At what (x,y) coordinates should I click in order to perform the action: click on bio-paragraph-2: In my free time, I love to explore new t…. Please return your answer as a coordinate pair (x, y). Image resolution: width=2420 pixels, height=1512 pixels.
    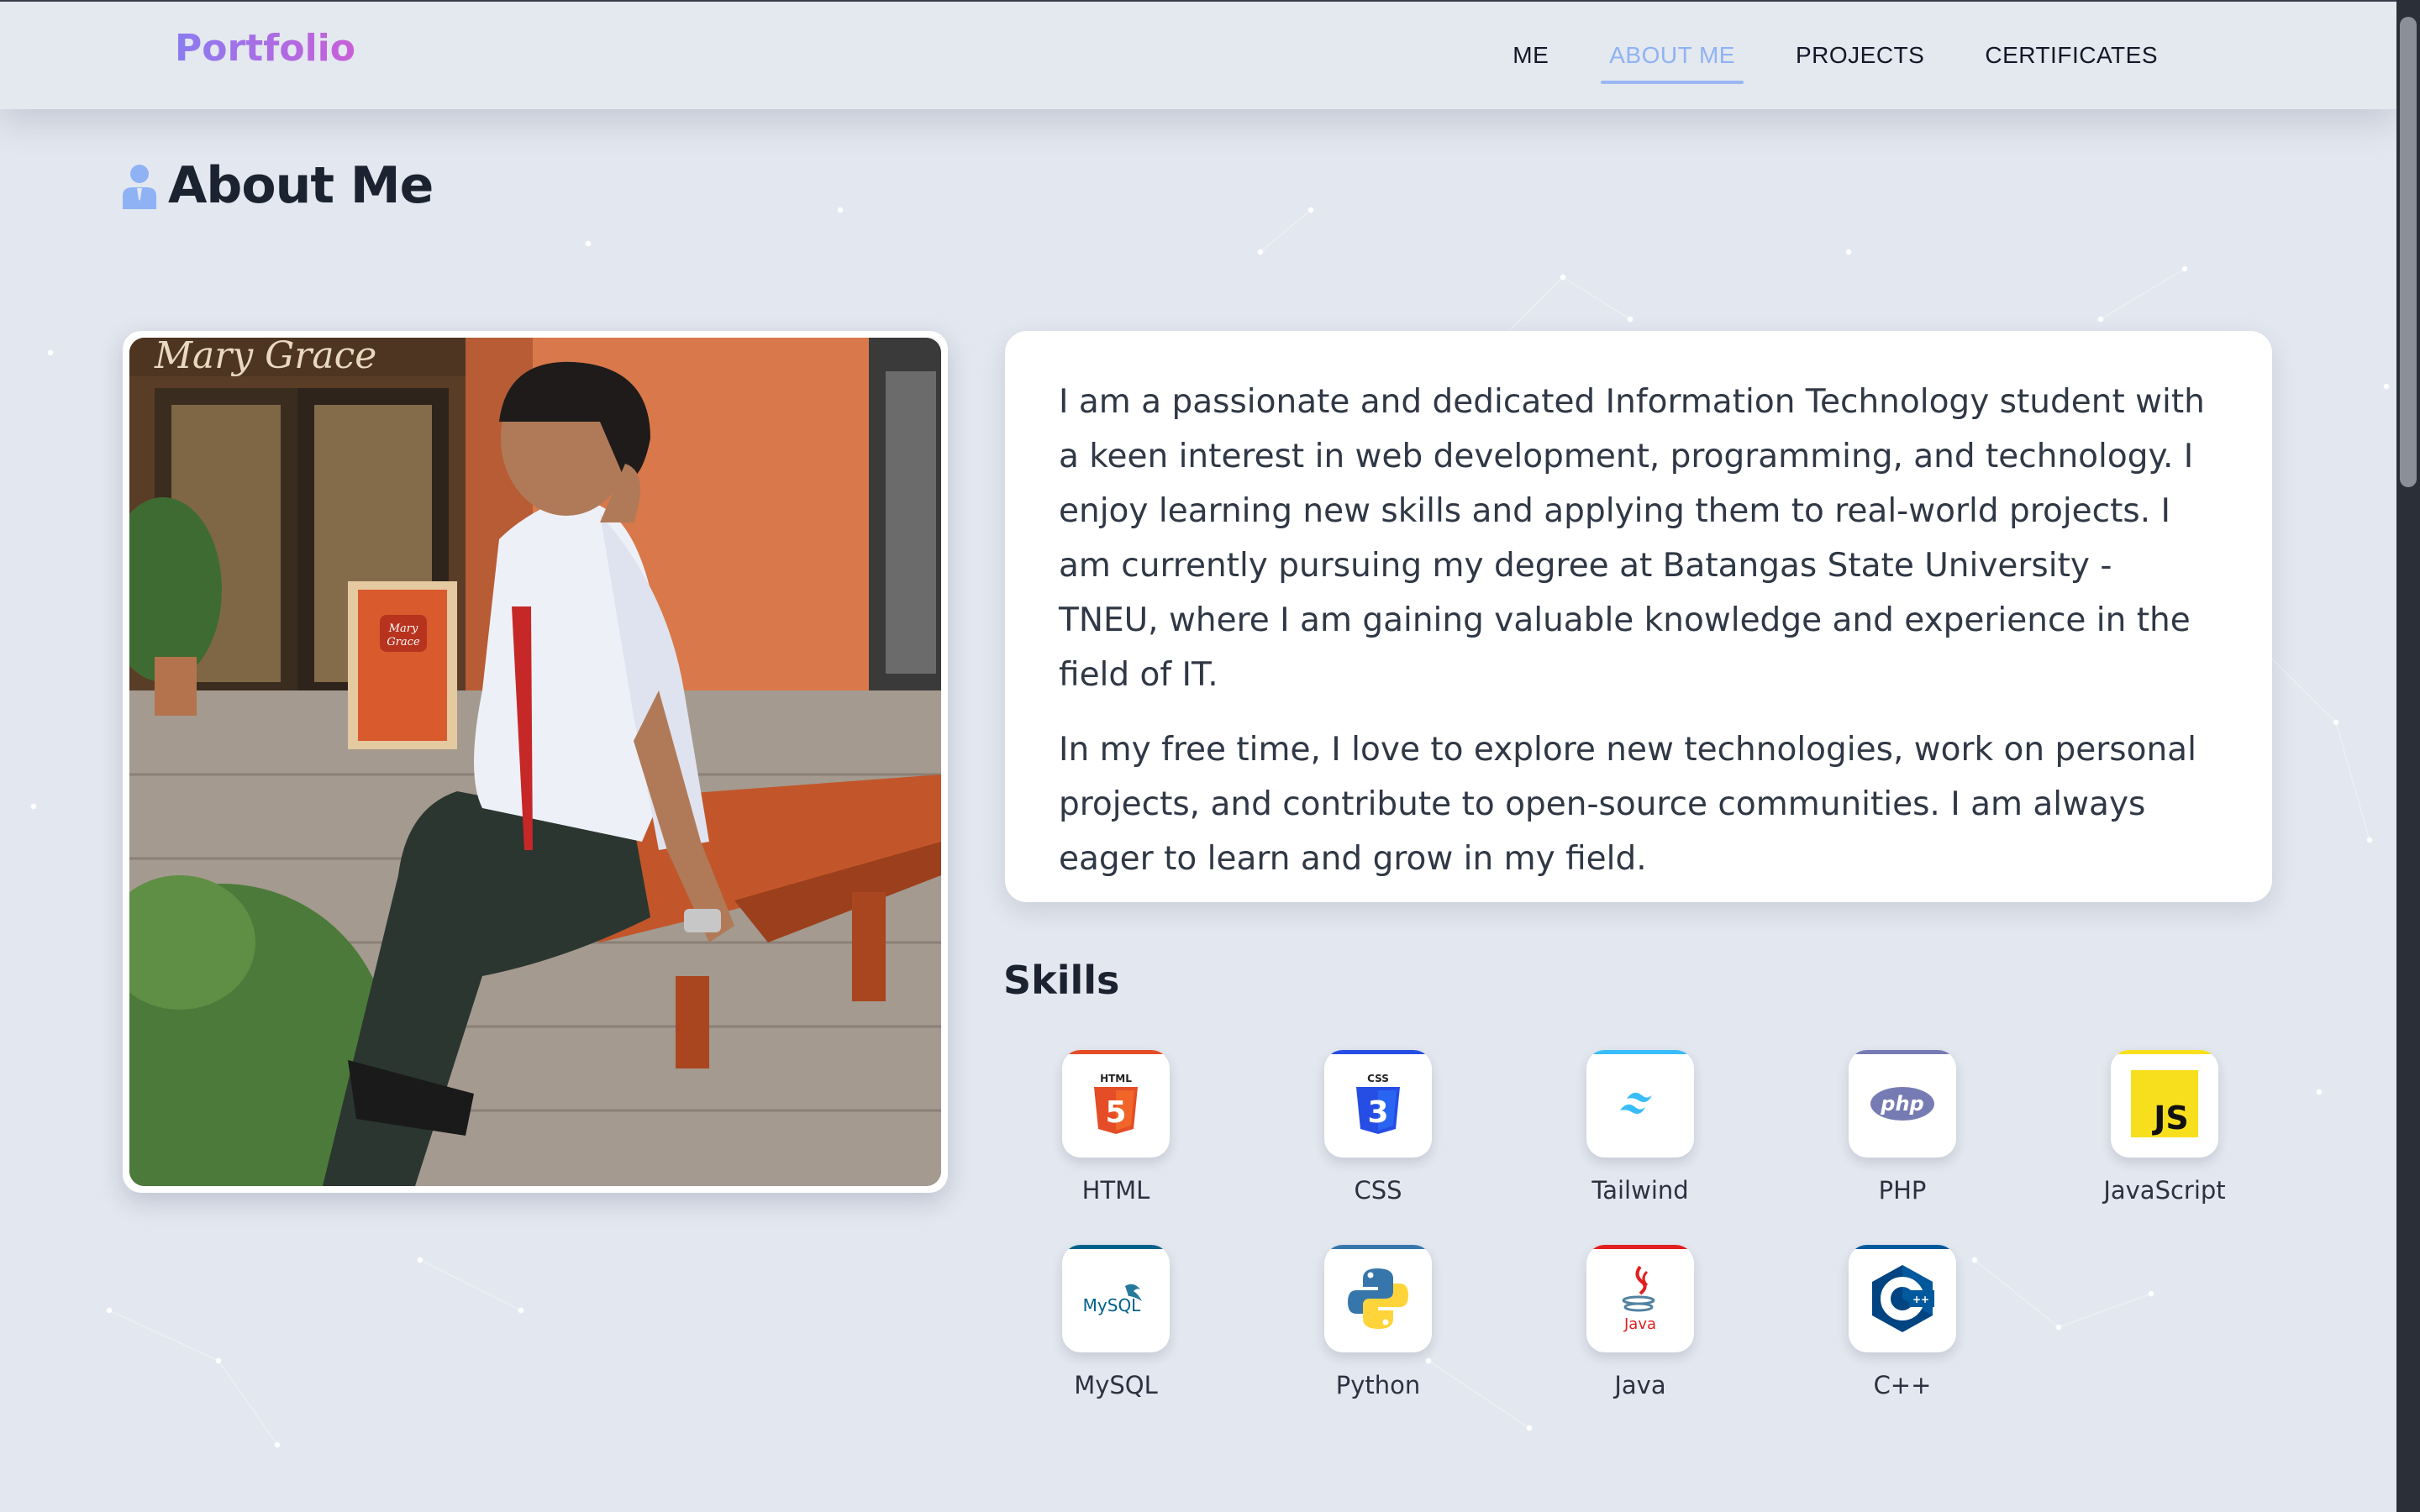
    Looking at the image, I should click on (1627, 804).